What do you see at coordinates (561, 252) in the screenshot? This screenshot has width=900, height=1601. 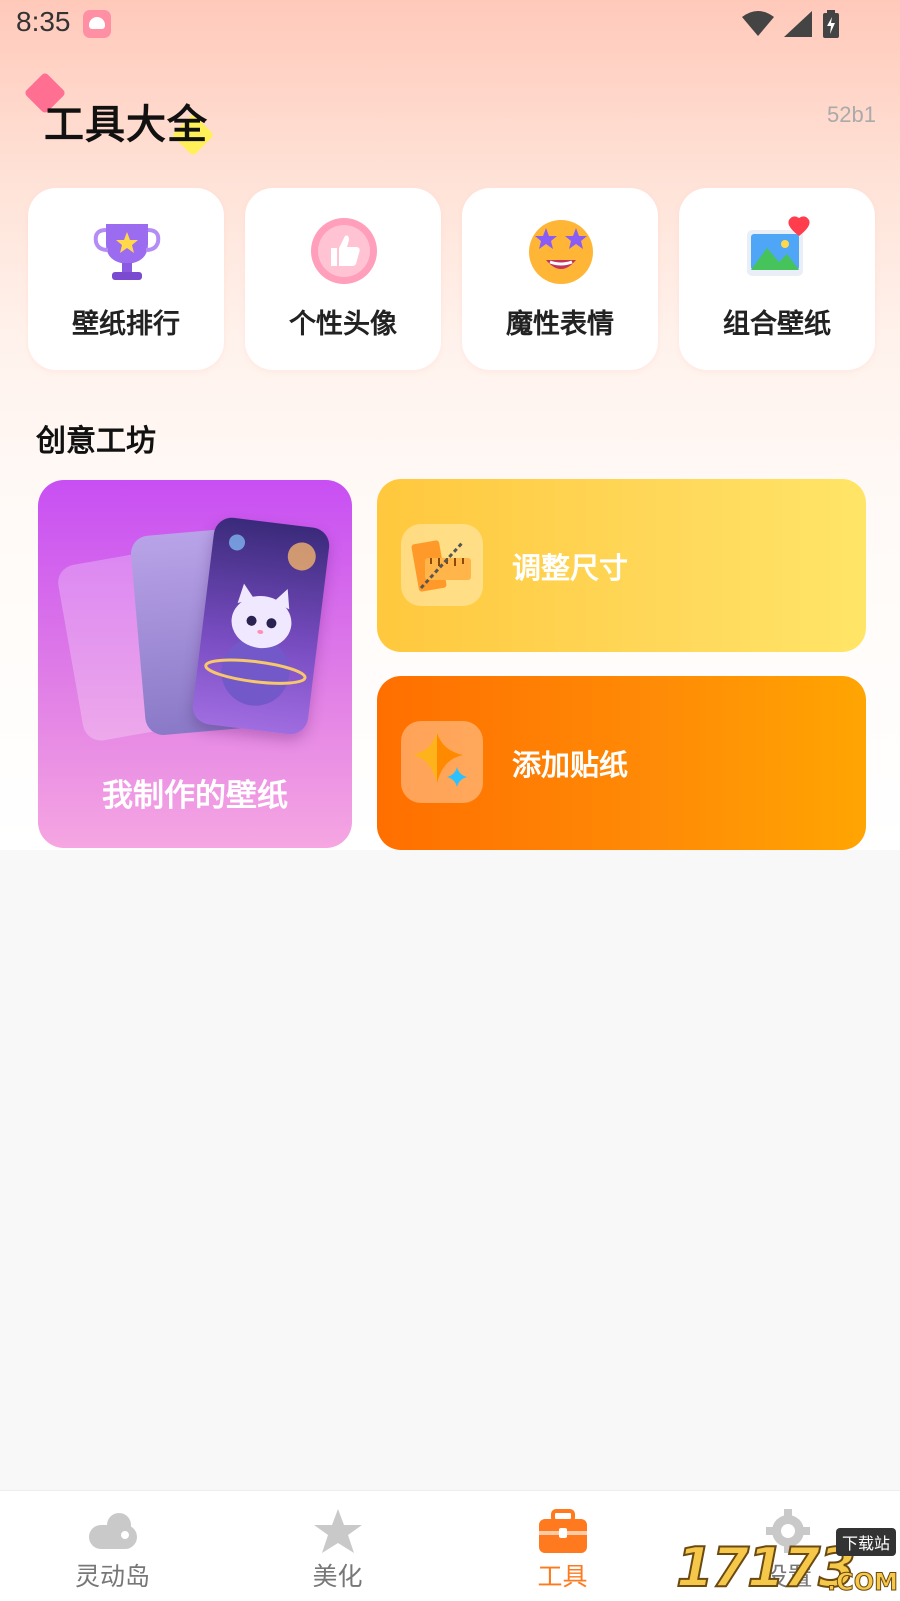 I see `star-eyes-emoji-icon` at bounding box center [561, 252].